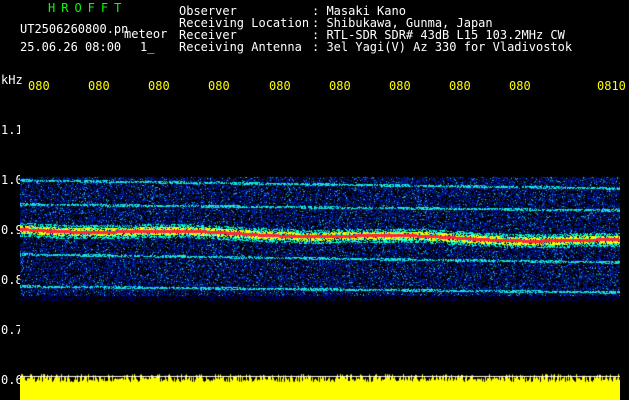 This screenshot has width=629, height=400. I want to click on filename: UT2506260800.pn, so click(74, 29).